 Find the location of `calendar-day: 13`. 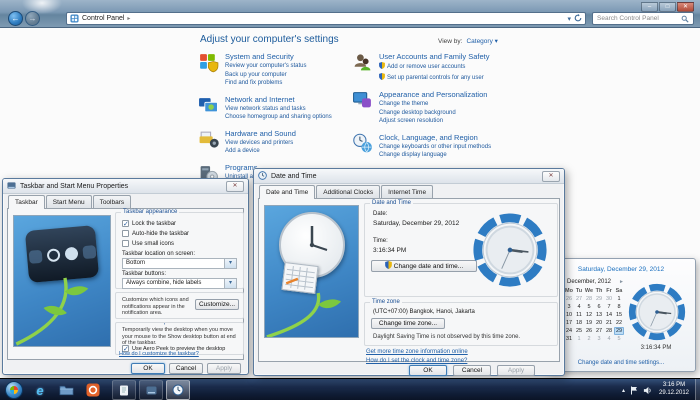

calendar-day: 13 is located at coordinates (599, 315).